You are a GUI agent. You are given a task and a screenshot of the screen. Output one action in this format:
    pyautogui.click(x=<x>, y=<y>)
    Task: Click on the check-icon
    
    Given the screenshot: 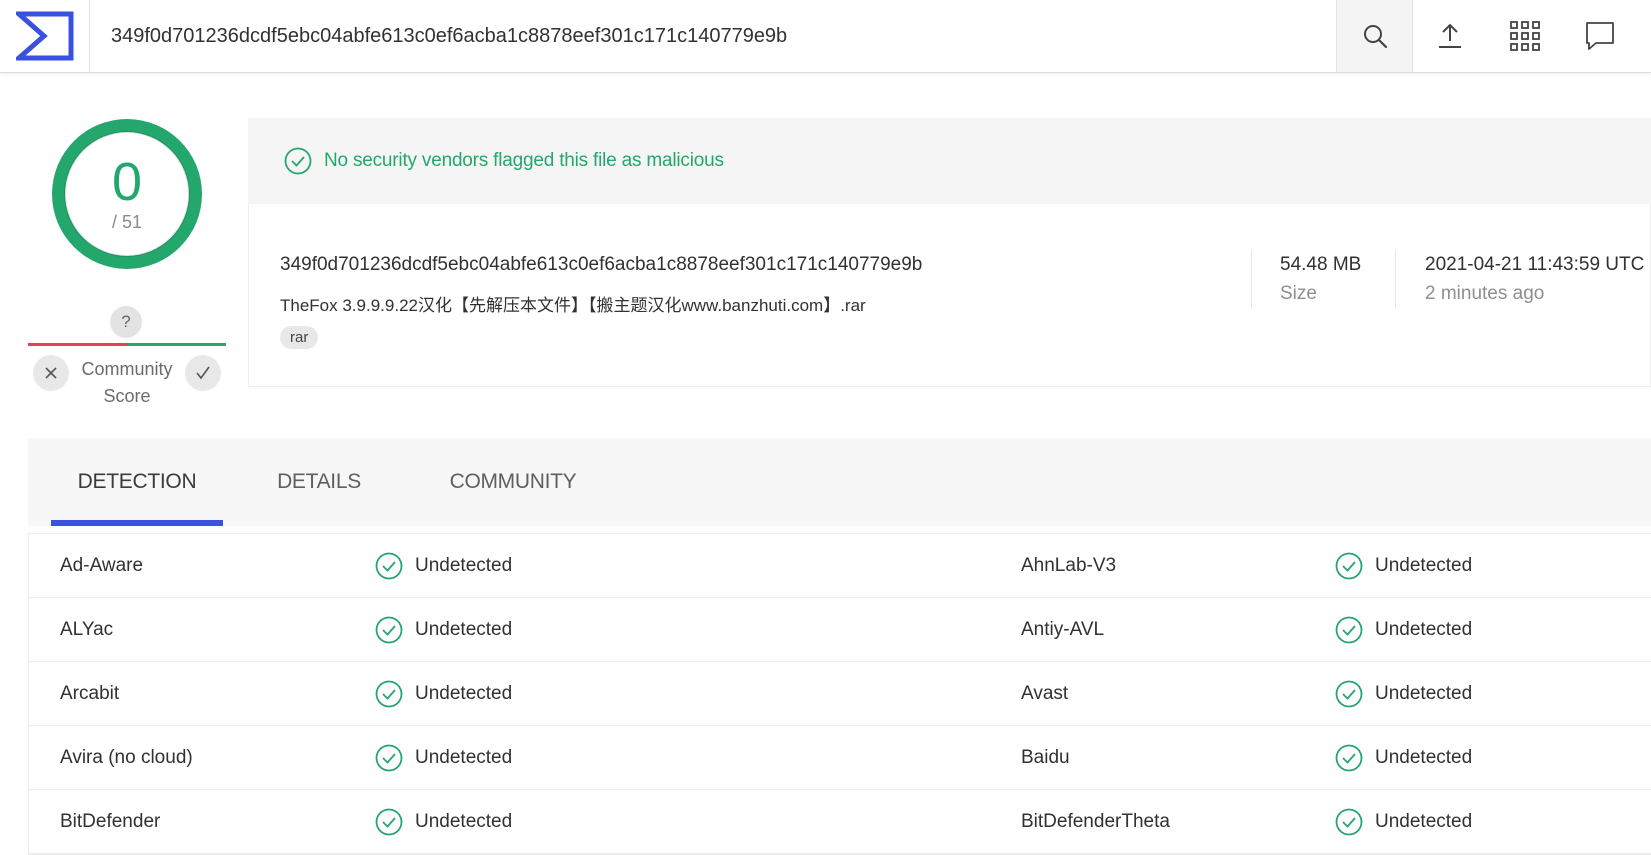 What is the action you would take?
    pyautogui.click(x=203, y=373)
    